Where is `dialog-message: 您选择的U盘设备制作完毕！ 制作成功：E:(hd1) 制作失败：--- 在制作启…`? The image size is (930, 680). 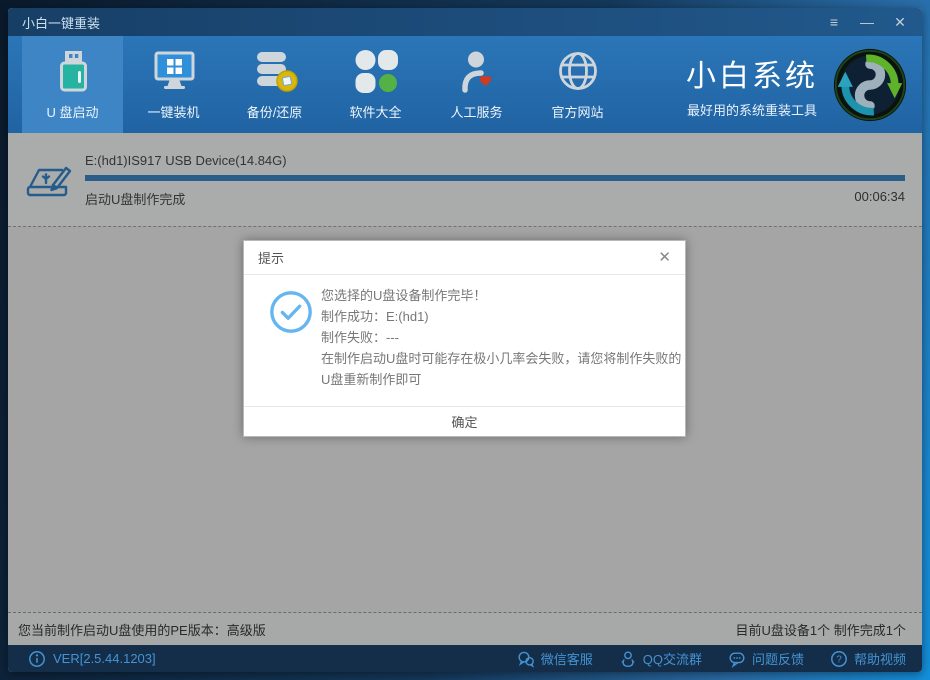
dialog-message: 您选择的U盘设备制作完毕！ 制作成功：E:(hd1) 制作失败：--- 在制作启… is located at coordinates (502, 337).